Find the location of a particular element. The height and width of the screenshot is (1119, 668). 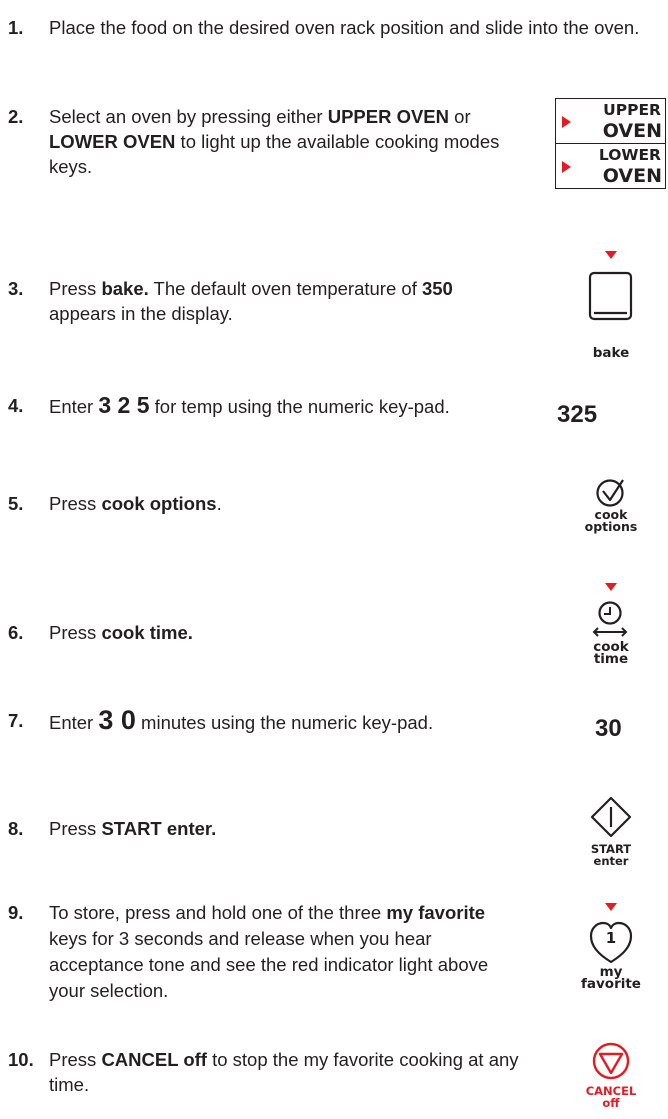

step-bold: cook options is located at coordinates (159, 503).